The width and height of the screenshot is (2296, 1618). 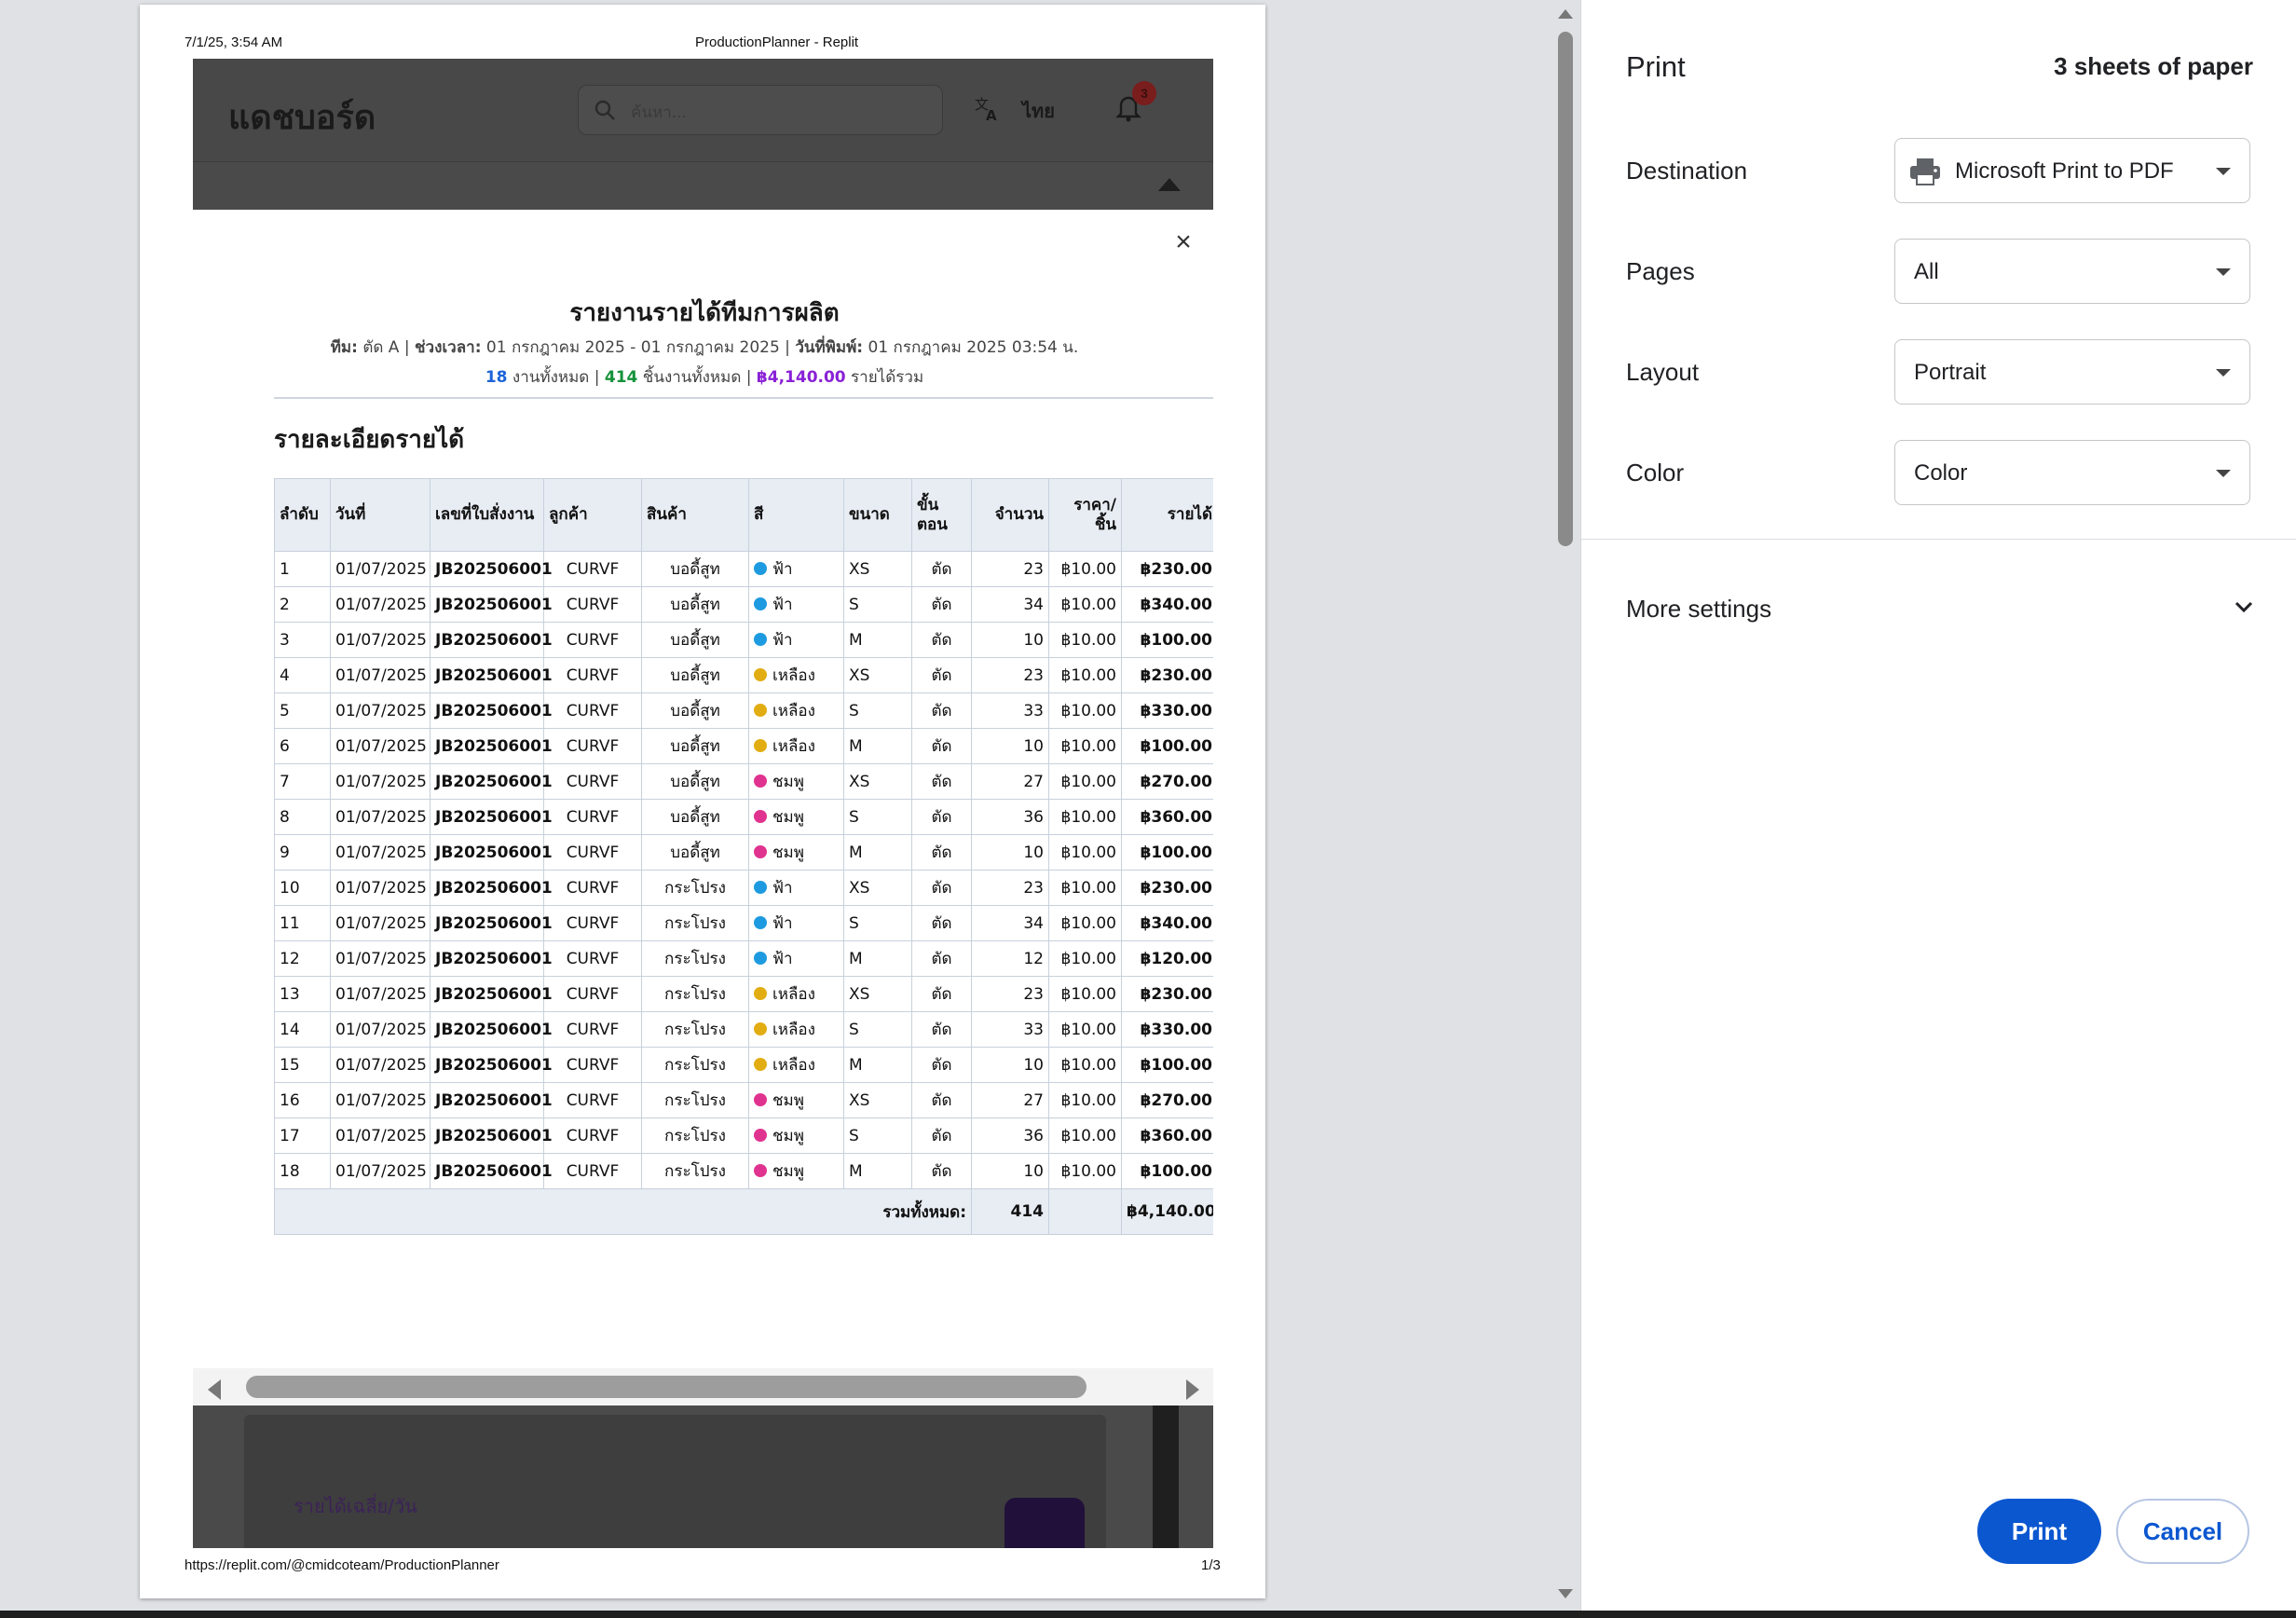 I want to click on table-cell: ฿10.00, so click(x=1085, y=1136).